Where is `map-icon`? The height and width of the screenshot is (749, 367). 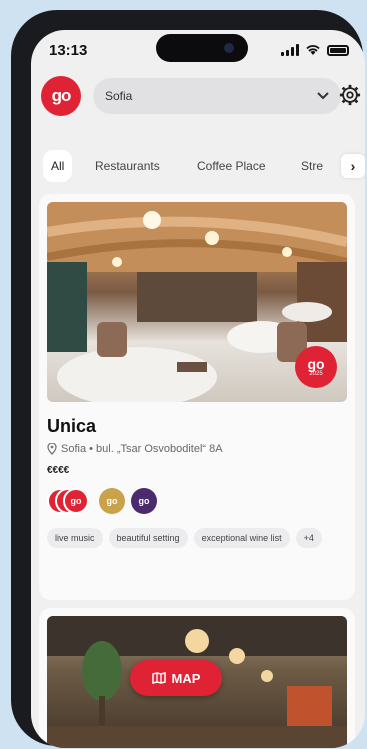 map-icon is located at coordinates (158, 678).